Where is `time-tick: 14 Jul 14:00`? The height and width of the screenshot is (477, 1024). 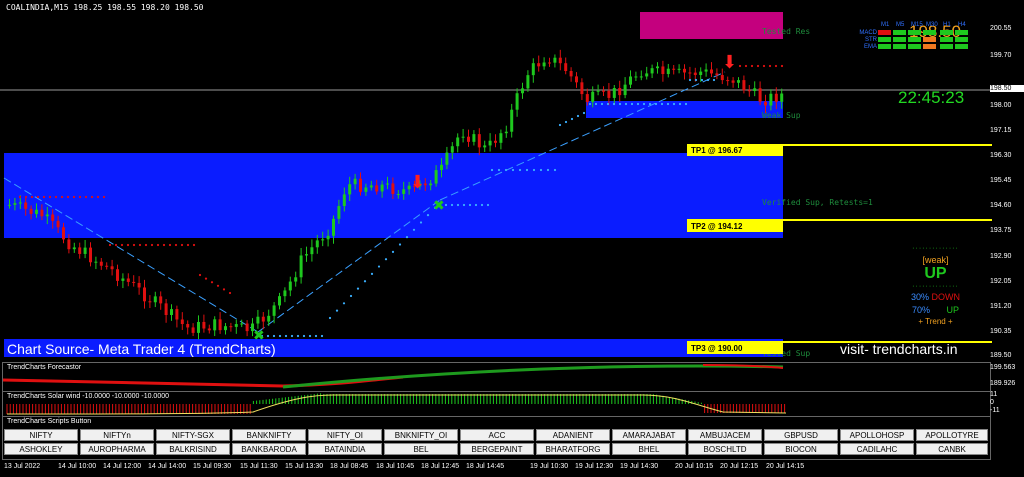 time-tick: 14 Jul 14:00 is located at coordinates (167, 466).